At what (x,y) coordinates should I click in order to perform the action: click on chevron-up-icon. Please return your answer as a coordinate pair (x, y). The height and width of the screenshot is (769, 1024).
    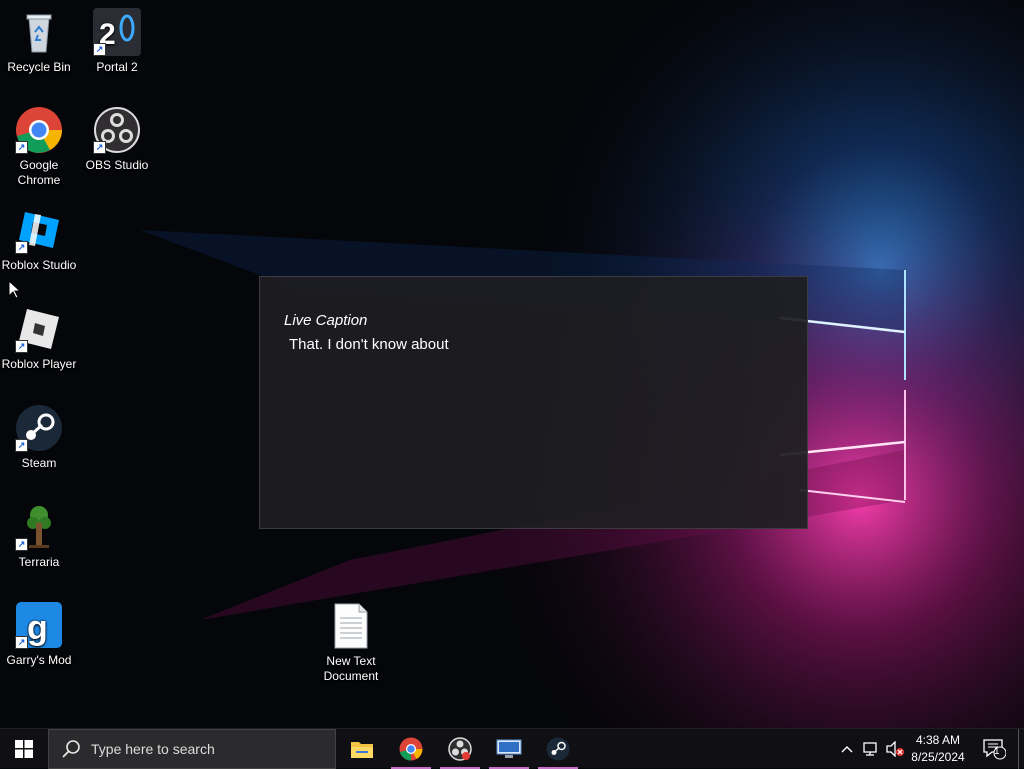
    Looking at the image, I should click on (847, 749).